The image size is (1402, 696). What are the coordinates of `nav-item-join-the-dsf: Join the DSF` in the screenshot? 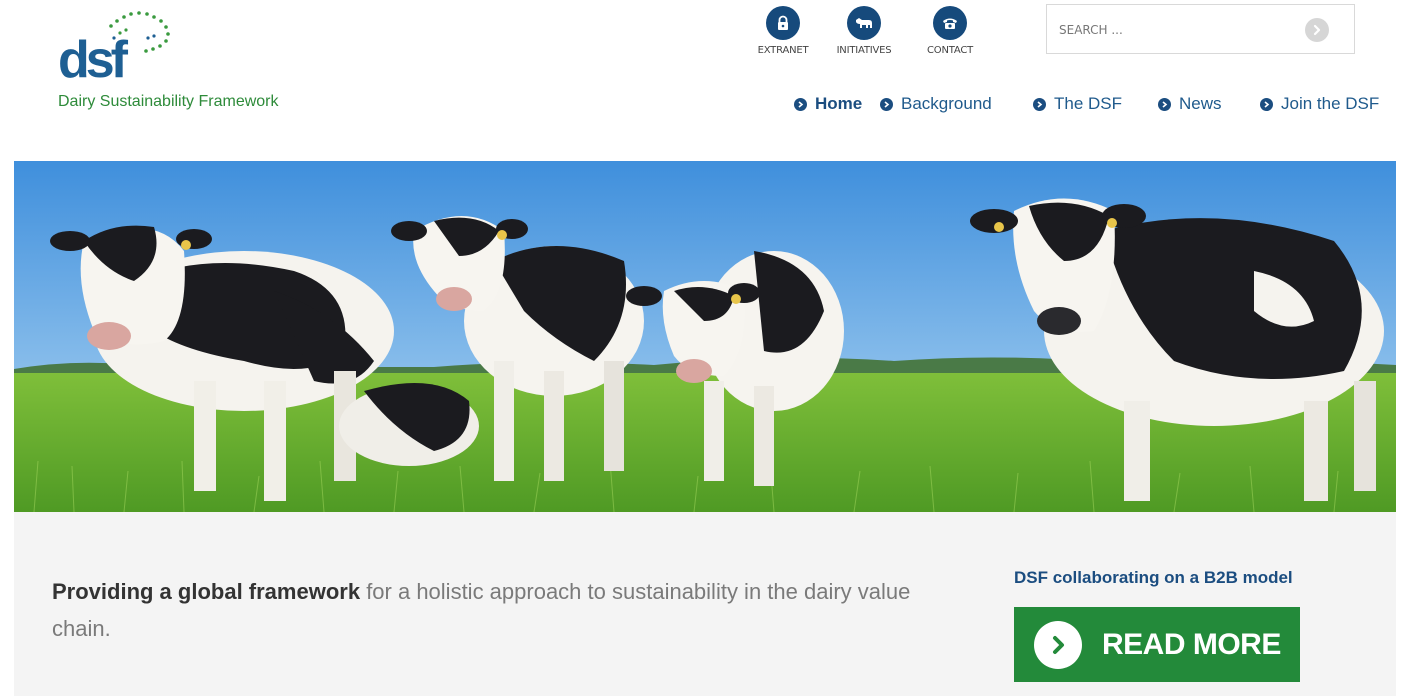 It's located at (1319, 104).